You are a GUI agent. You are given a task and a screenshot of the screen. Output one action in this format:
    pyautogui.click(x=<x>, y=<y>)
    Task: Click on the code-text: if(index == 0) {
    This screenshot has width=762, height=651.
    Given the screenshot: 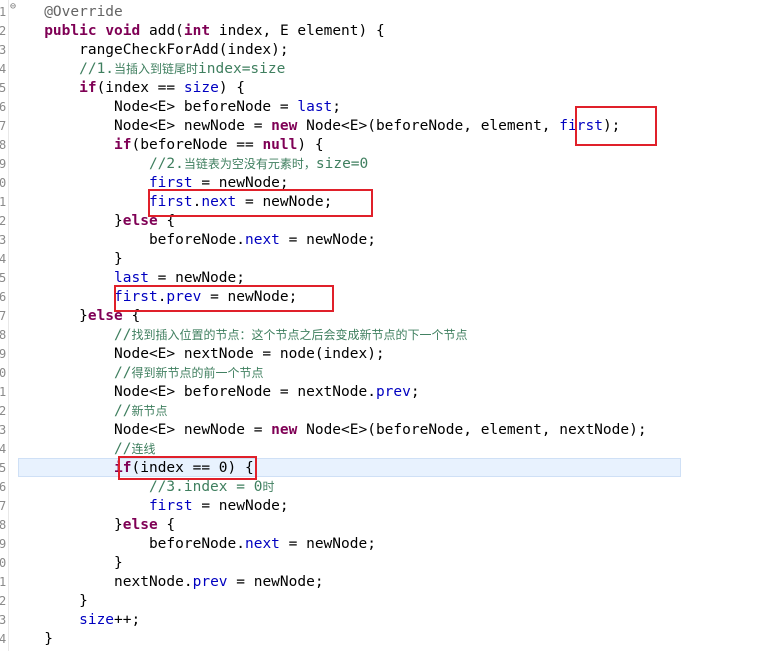 What is the action you would take?
    pyautogui.click(x=136, y=468)
    